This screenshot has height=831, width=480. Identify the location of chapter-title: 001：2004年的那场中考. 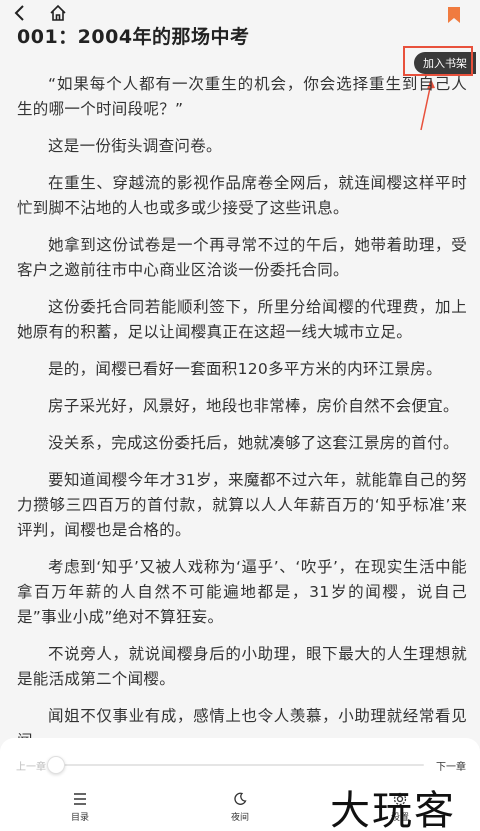
(133, 36).